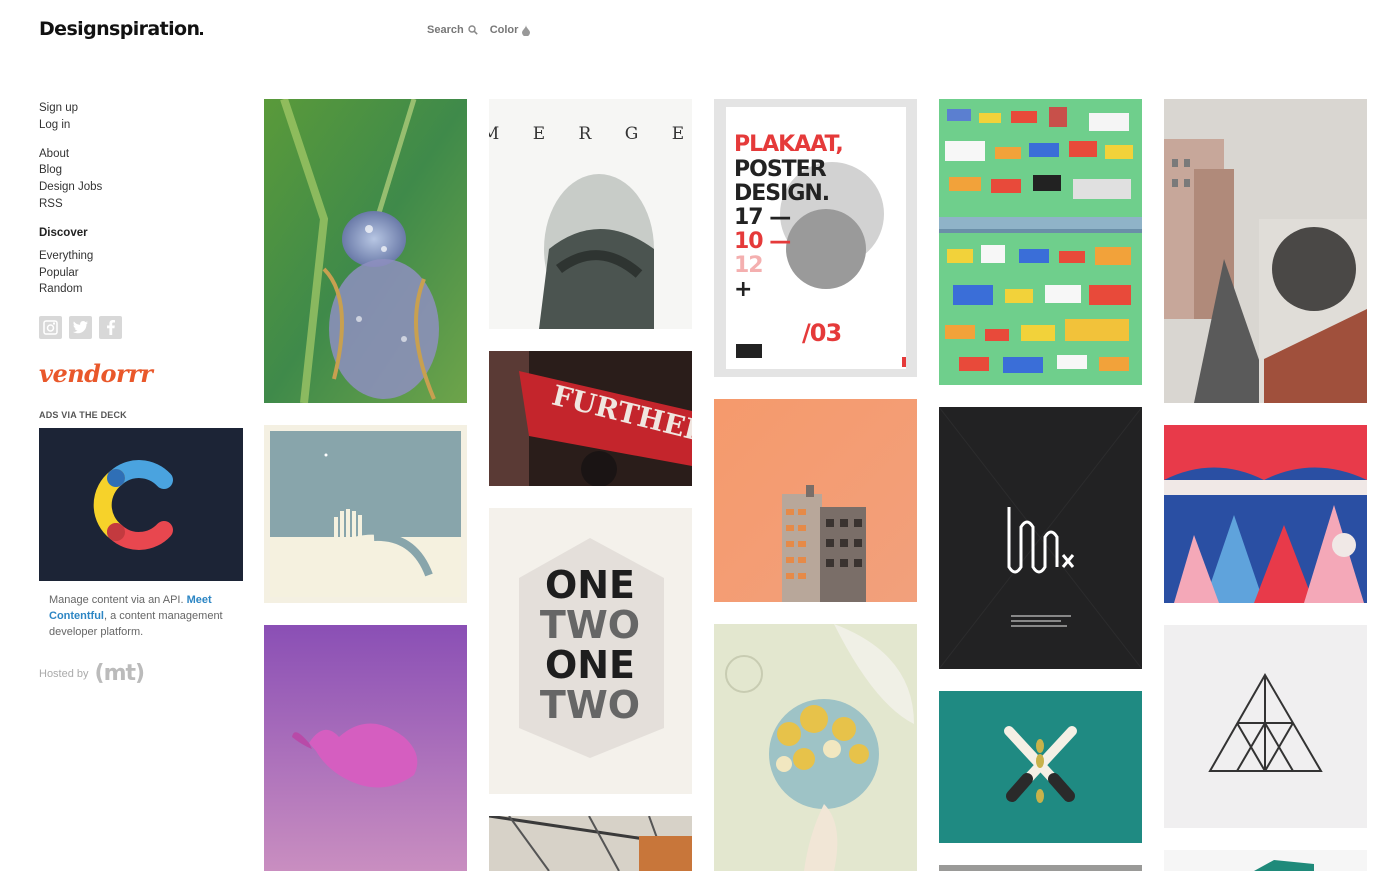 The image size is (1400, 871). I want to click on search-icon, so click(473, 30).